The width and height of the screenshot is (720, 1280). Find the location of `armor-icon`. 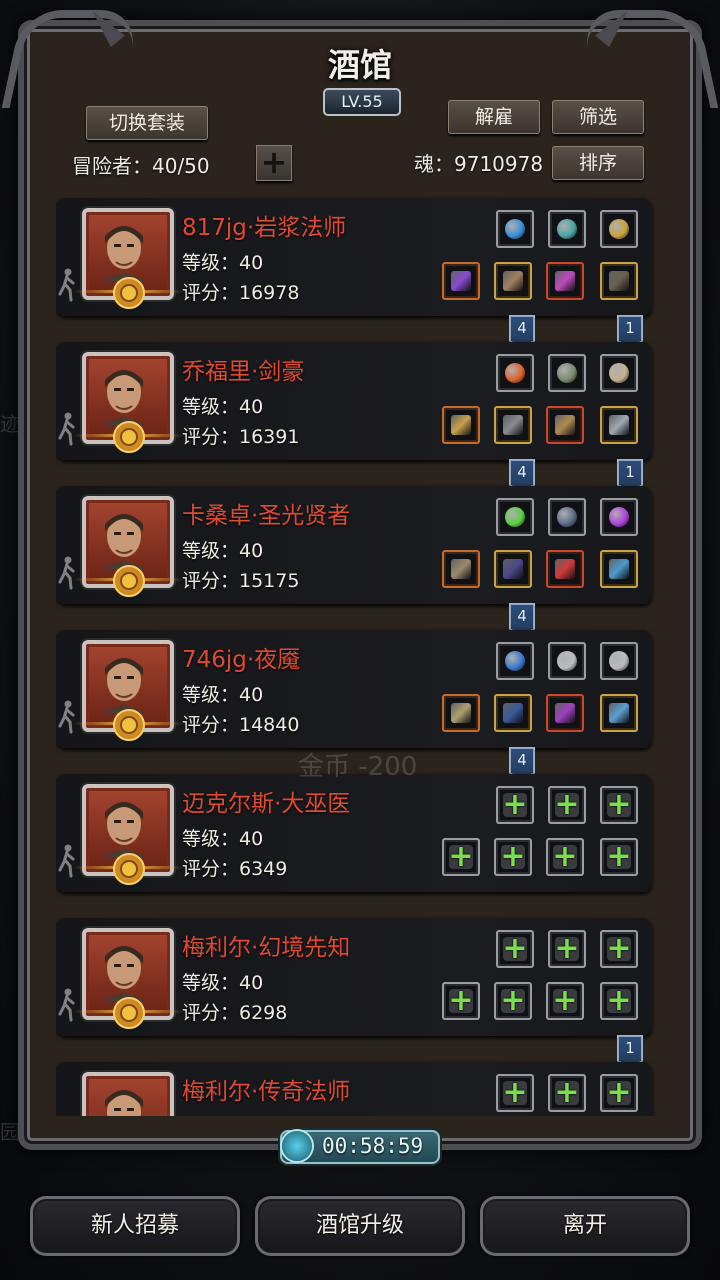

armor-icon is located at coordinates (513, 281).